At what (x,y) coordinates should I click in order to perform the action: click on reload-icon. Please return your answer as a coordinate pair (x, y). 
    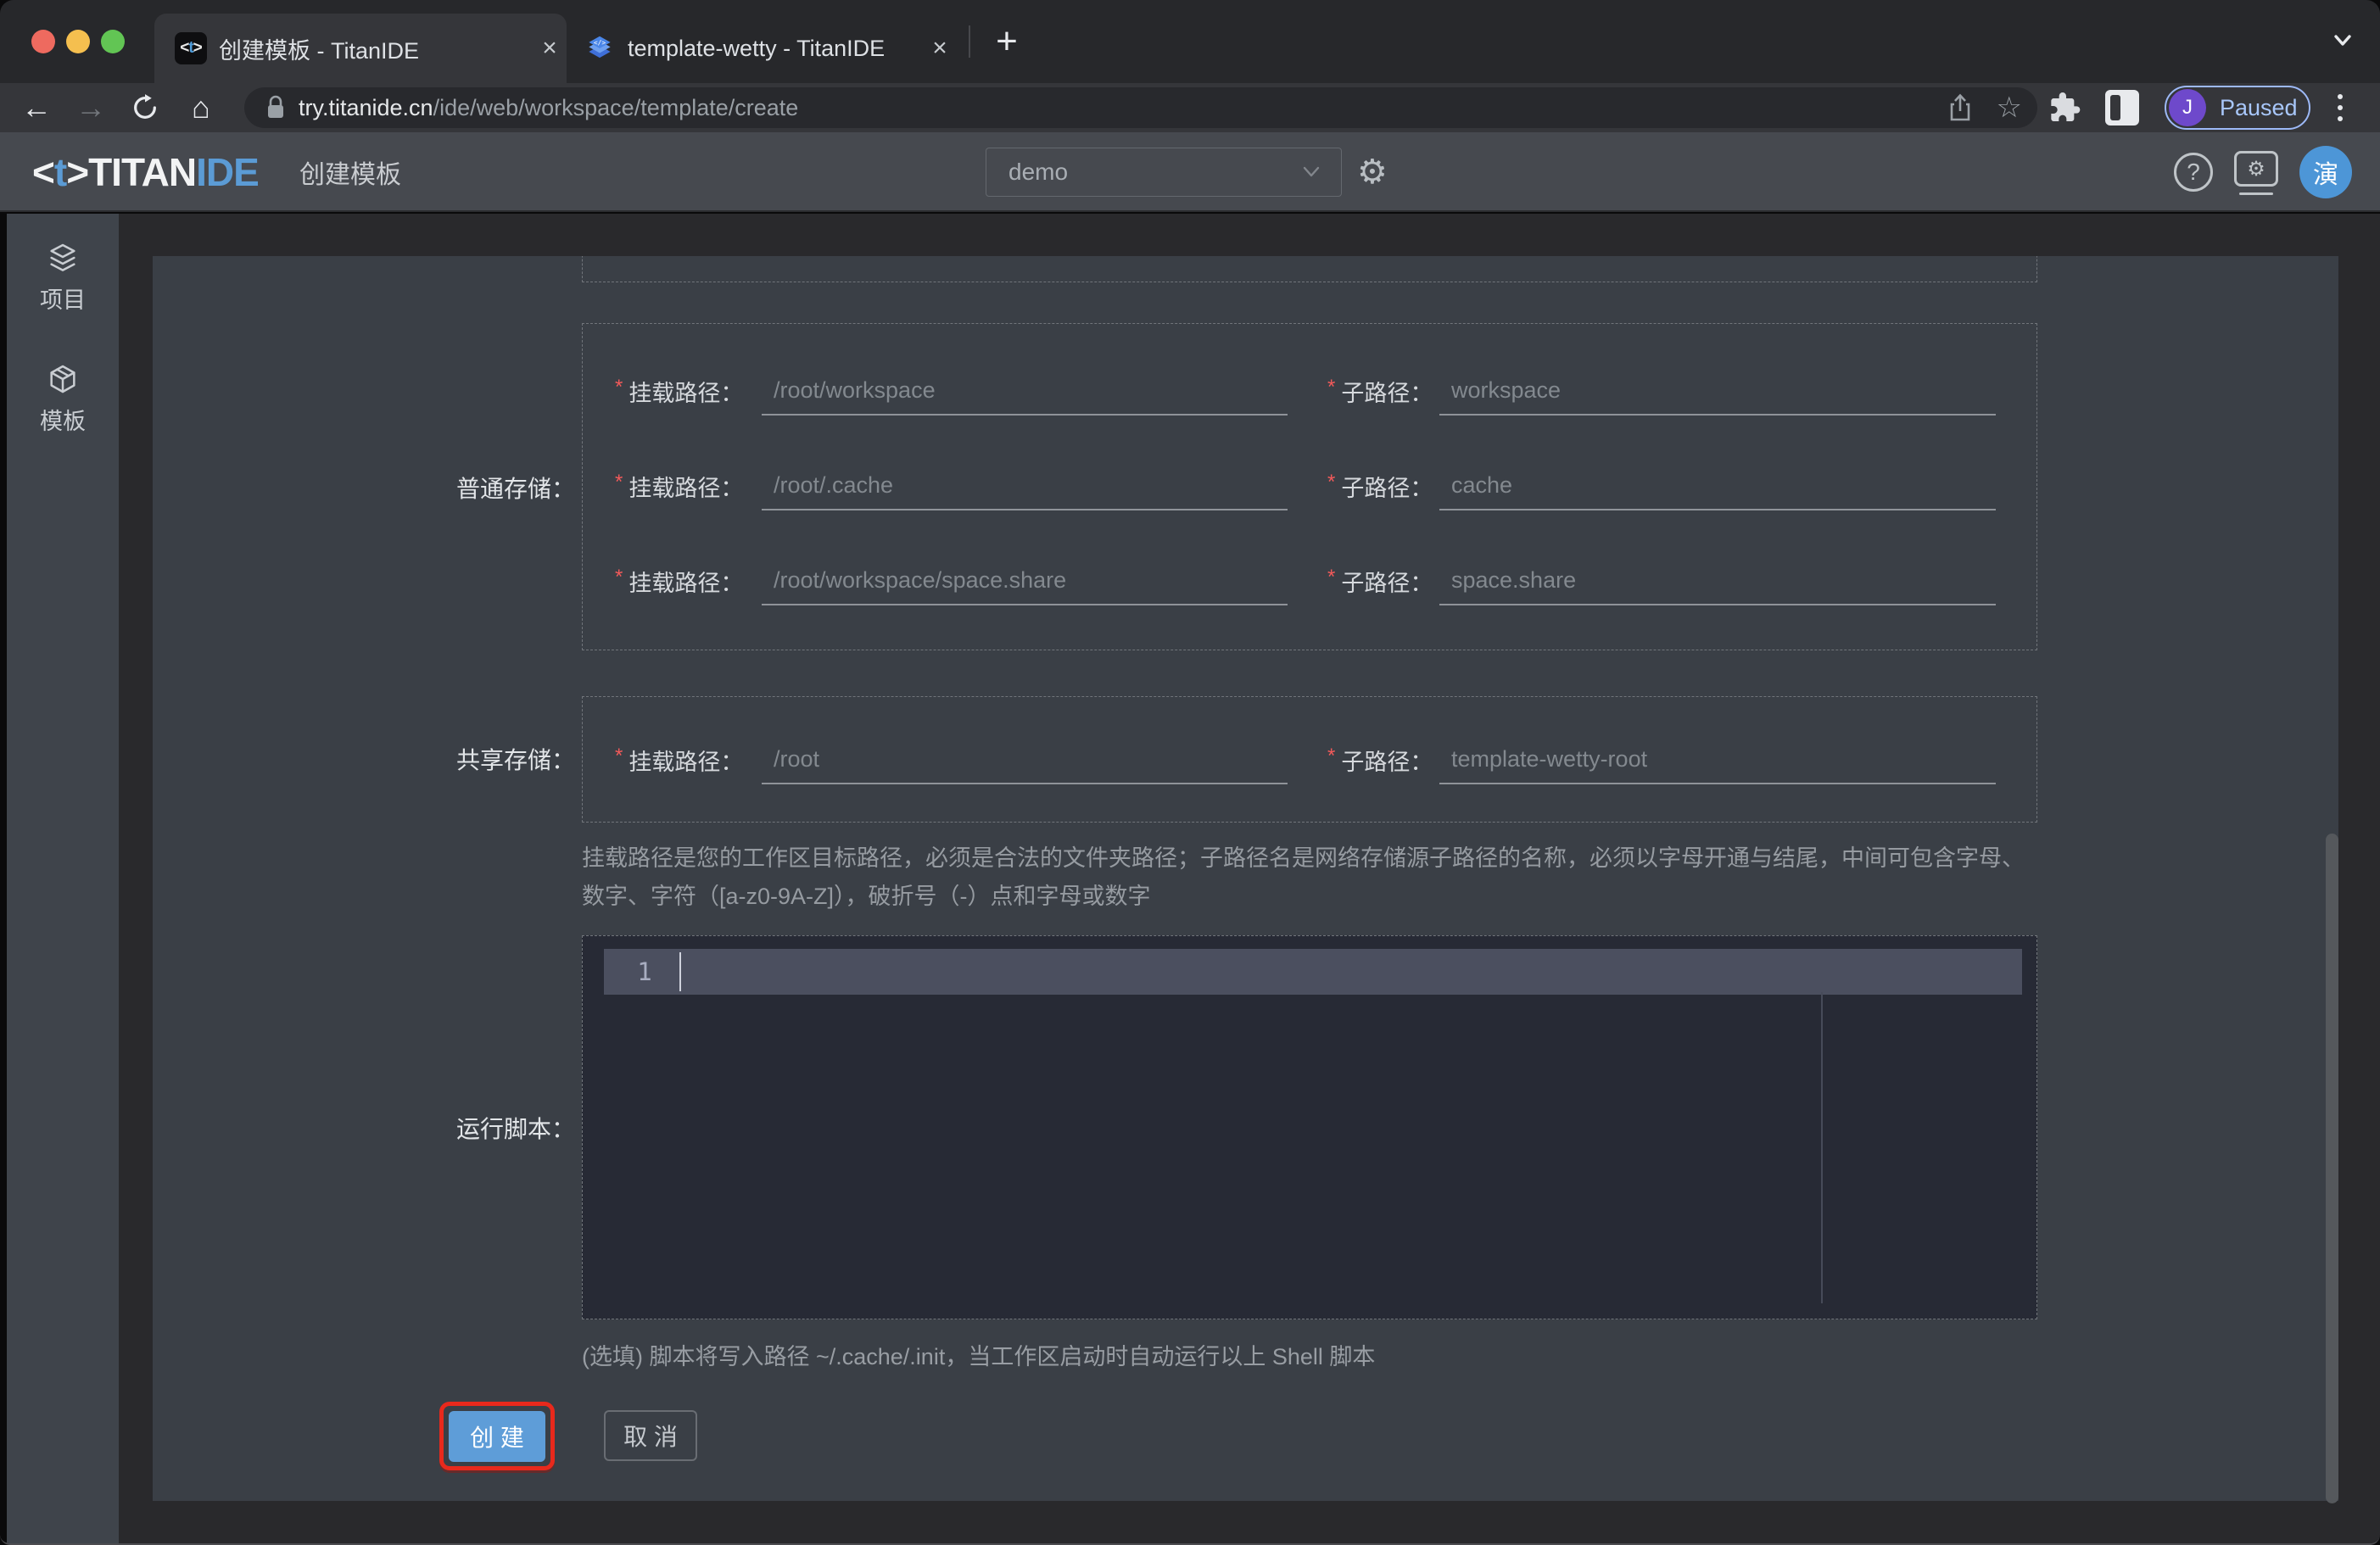
    Looking at the image, I should click on (145, 107).